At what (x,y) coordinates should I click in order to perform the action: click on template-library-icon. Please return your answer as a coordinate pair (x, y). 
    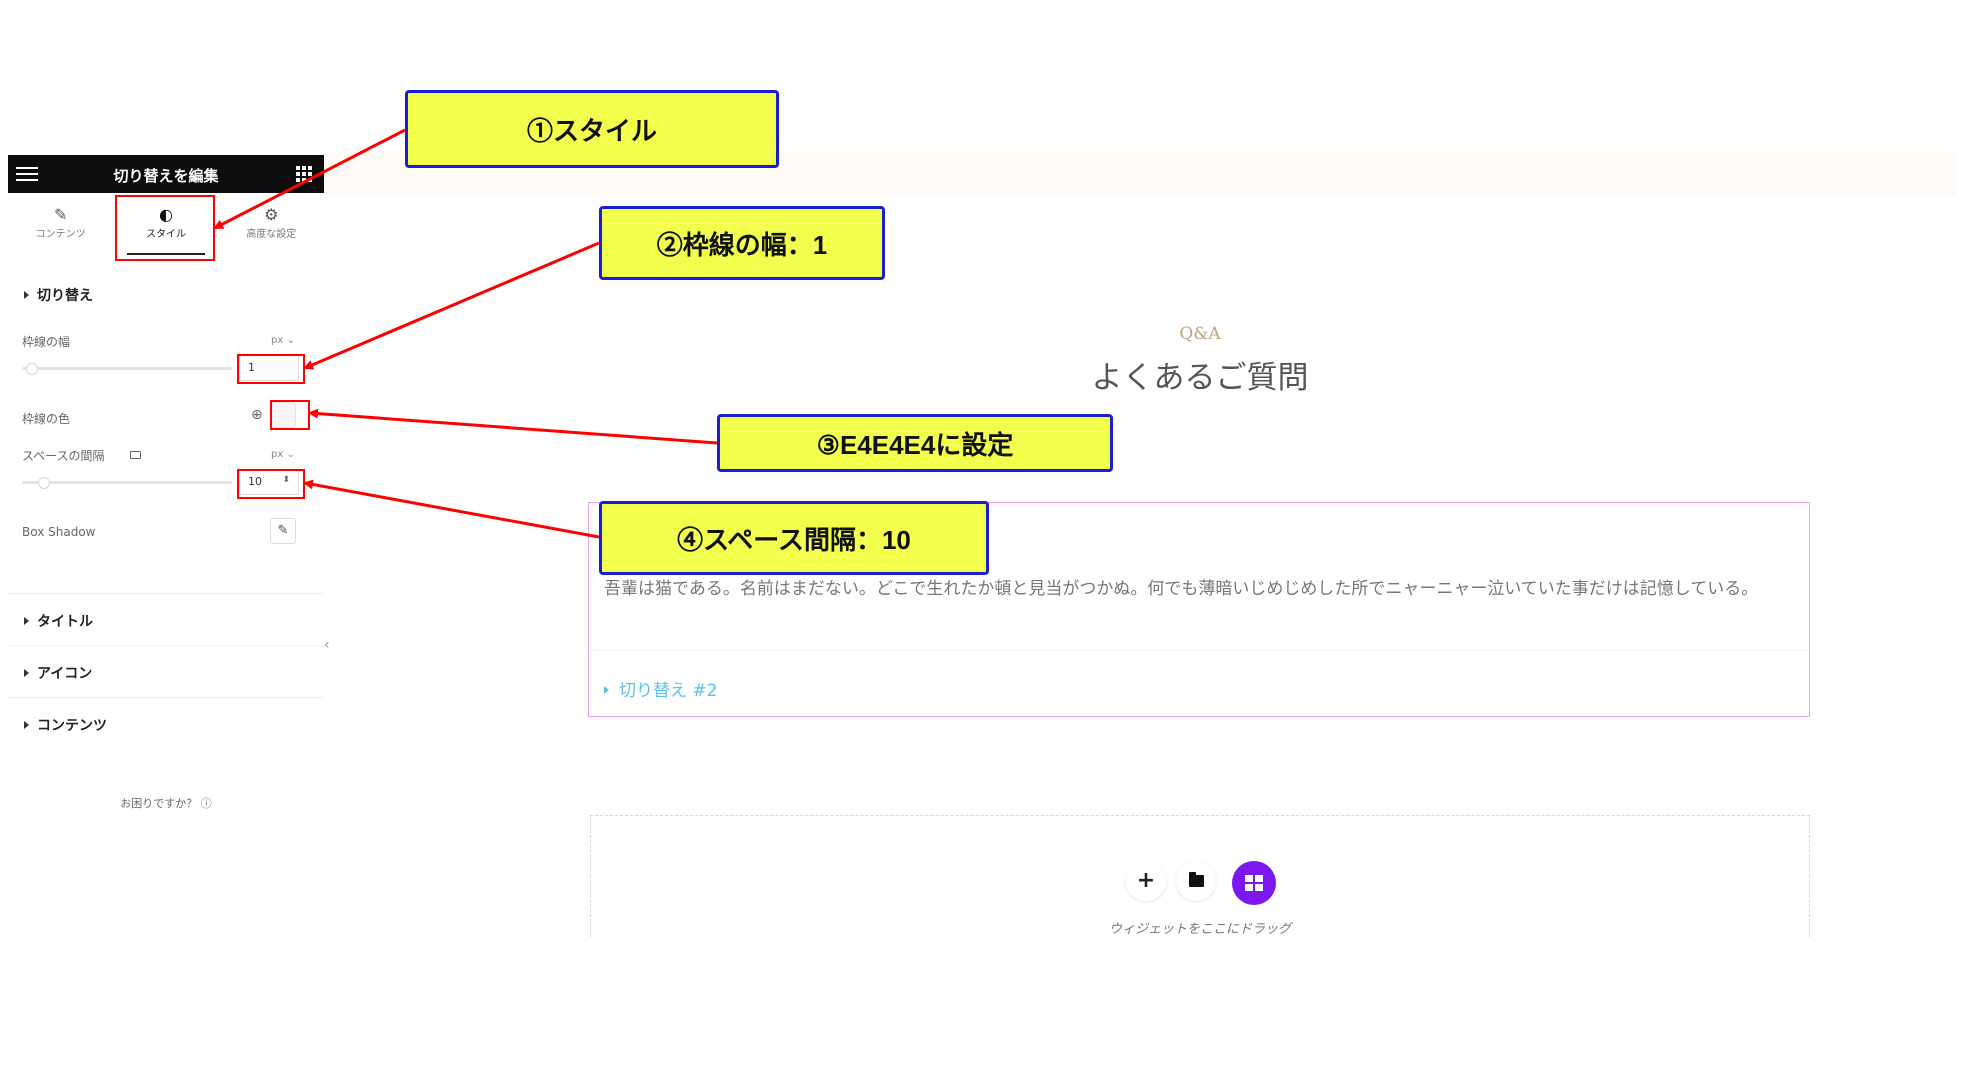
    Looking at the image, I should click on (1254, 883).